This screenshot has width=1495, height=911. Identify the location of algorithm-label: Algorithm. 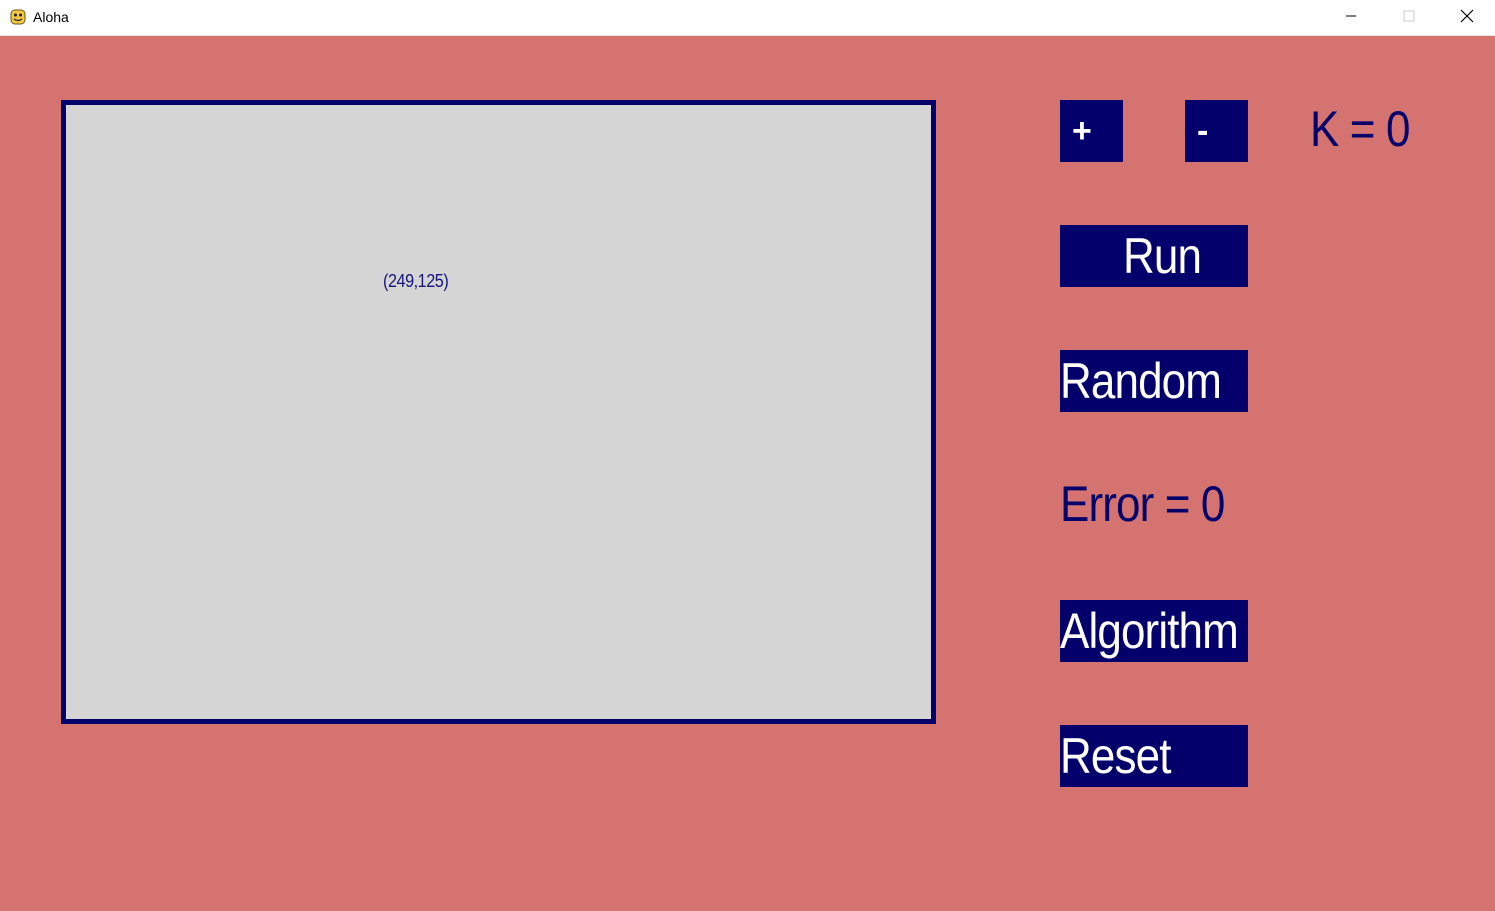
(1149, 631).